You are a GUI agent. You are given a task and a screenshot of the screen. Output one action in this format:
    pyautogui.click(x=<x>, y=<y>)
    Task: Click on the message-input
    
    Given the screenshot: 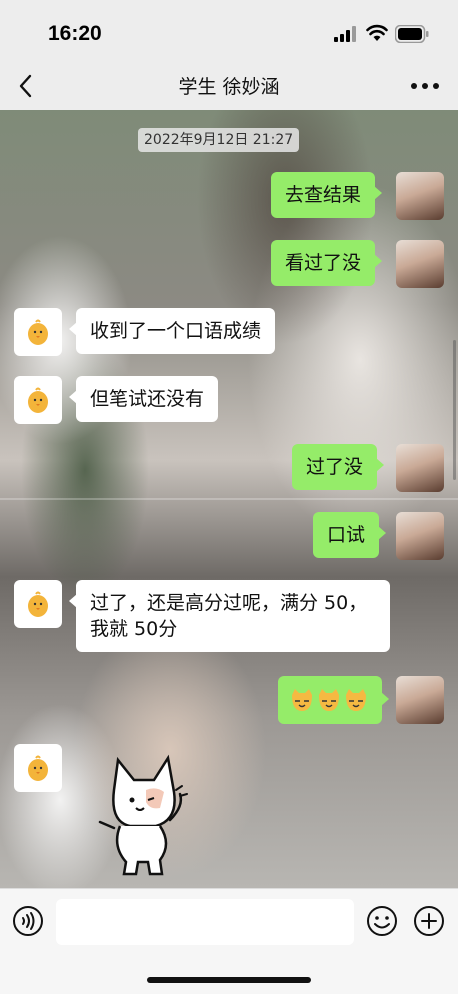 What is the action you would take?
    pyautogui.click(x=205, y=922)
    